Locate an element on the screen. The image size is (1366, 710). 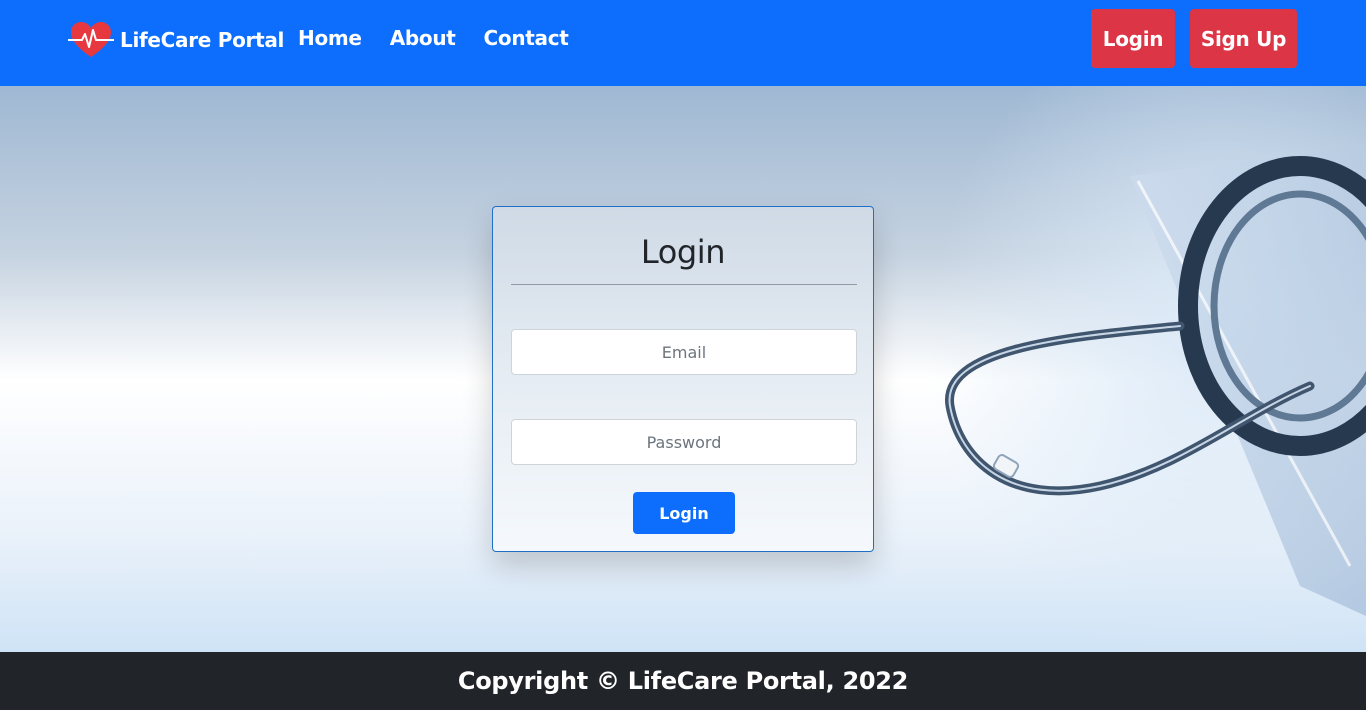
login-submit-button: Login is located at coordinates (684, 513).